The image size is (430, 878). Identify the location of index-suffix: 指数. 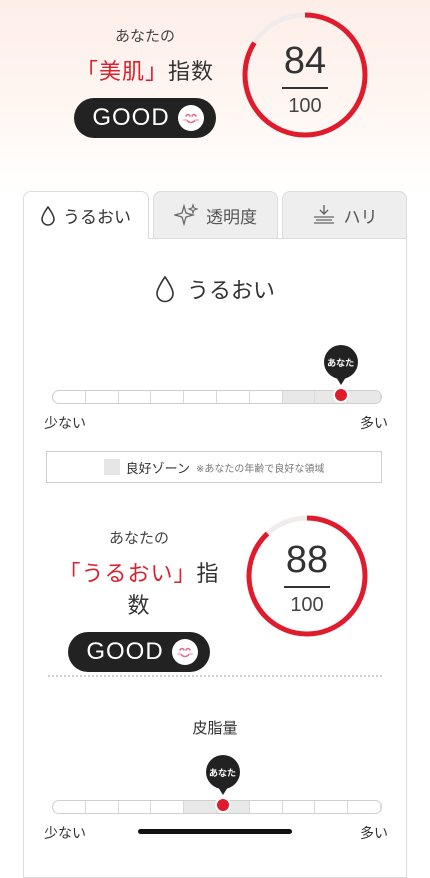
(191, 72).